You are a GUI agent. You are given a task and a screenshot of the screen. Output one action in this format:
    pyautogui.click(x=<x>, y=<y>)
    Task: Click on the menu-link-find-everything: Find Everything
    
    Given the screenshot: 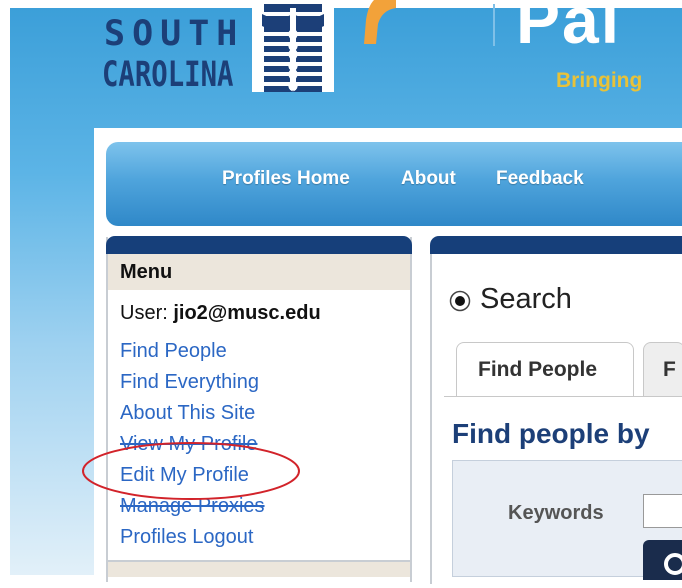 What is the action you would take?
    pyautogui.click(x=189, y=382)
    